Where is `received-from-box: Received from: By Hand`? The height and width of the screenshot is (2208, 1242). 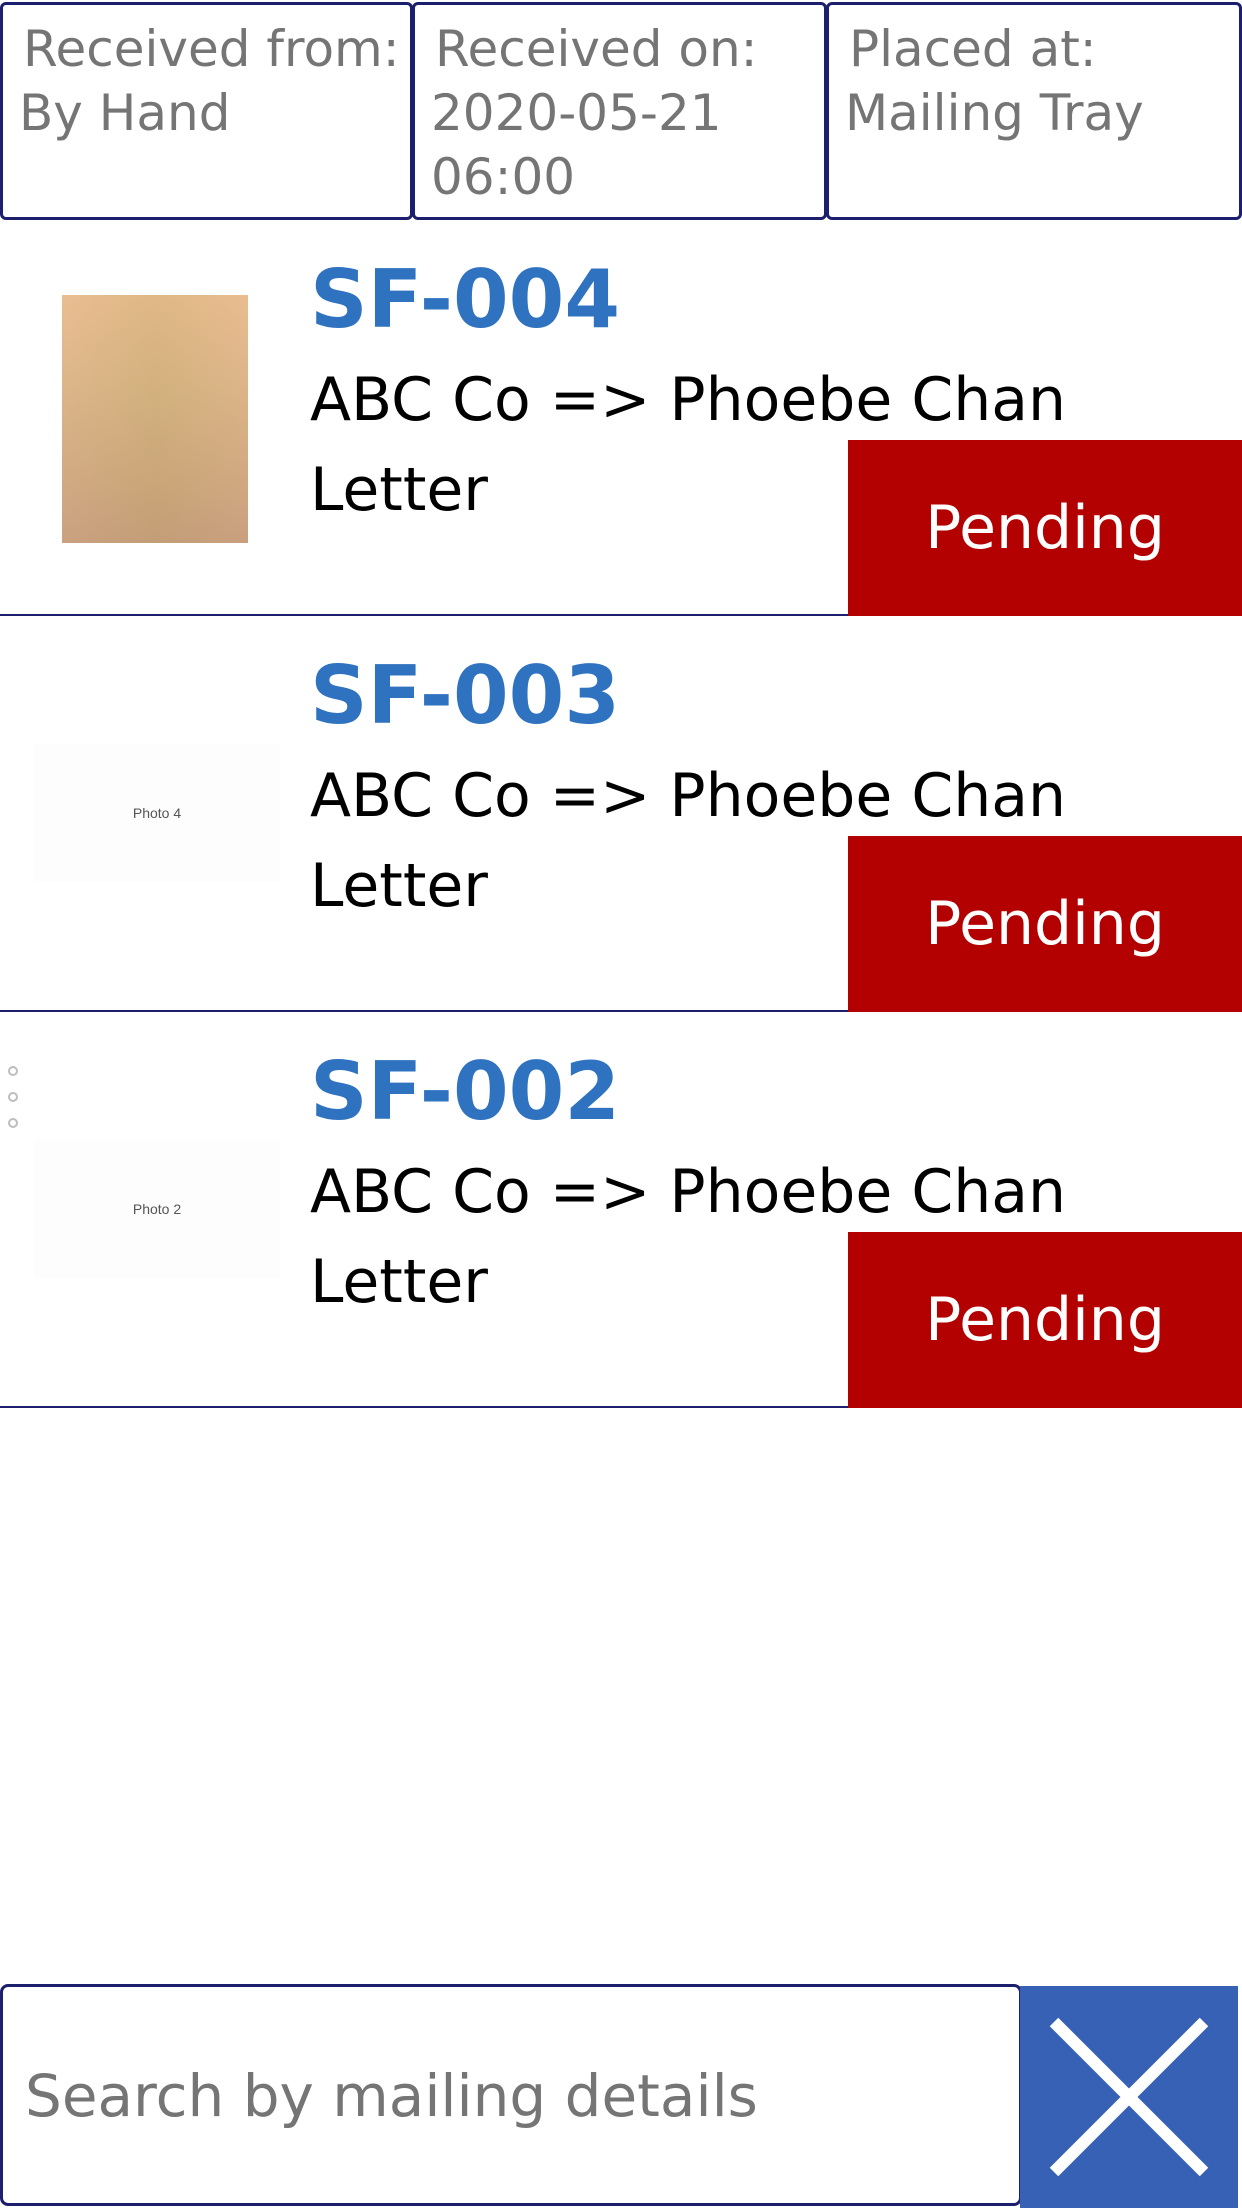 received-from-box: Received from: By Hand is located at coordinates (206, 111).